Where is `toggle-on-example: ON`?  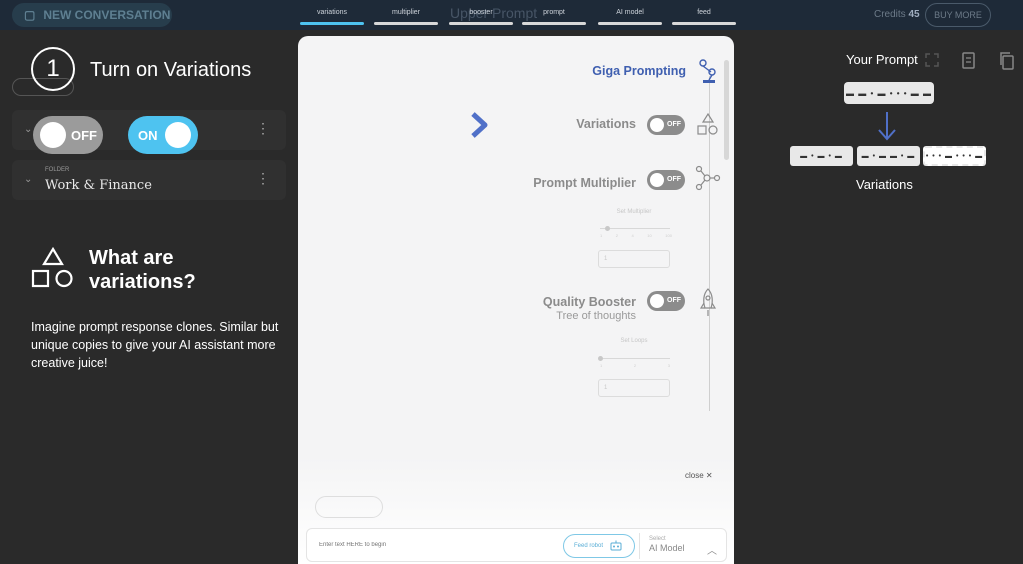 toggle-on-example: ON is located at coordinates (163, 135).